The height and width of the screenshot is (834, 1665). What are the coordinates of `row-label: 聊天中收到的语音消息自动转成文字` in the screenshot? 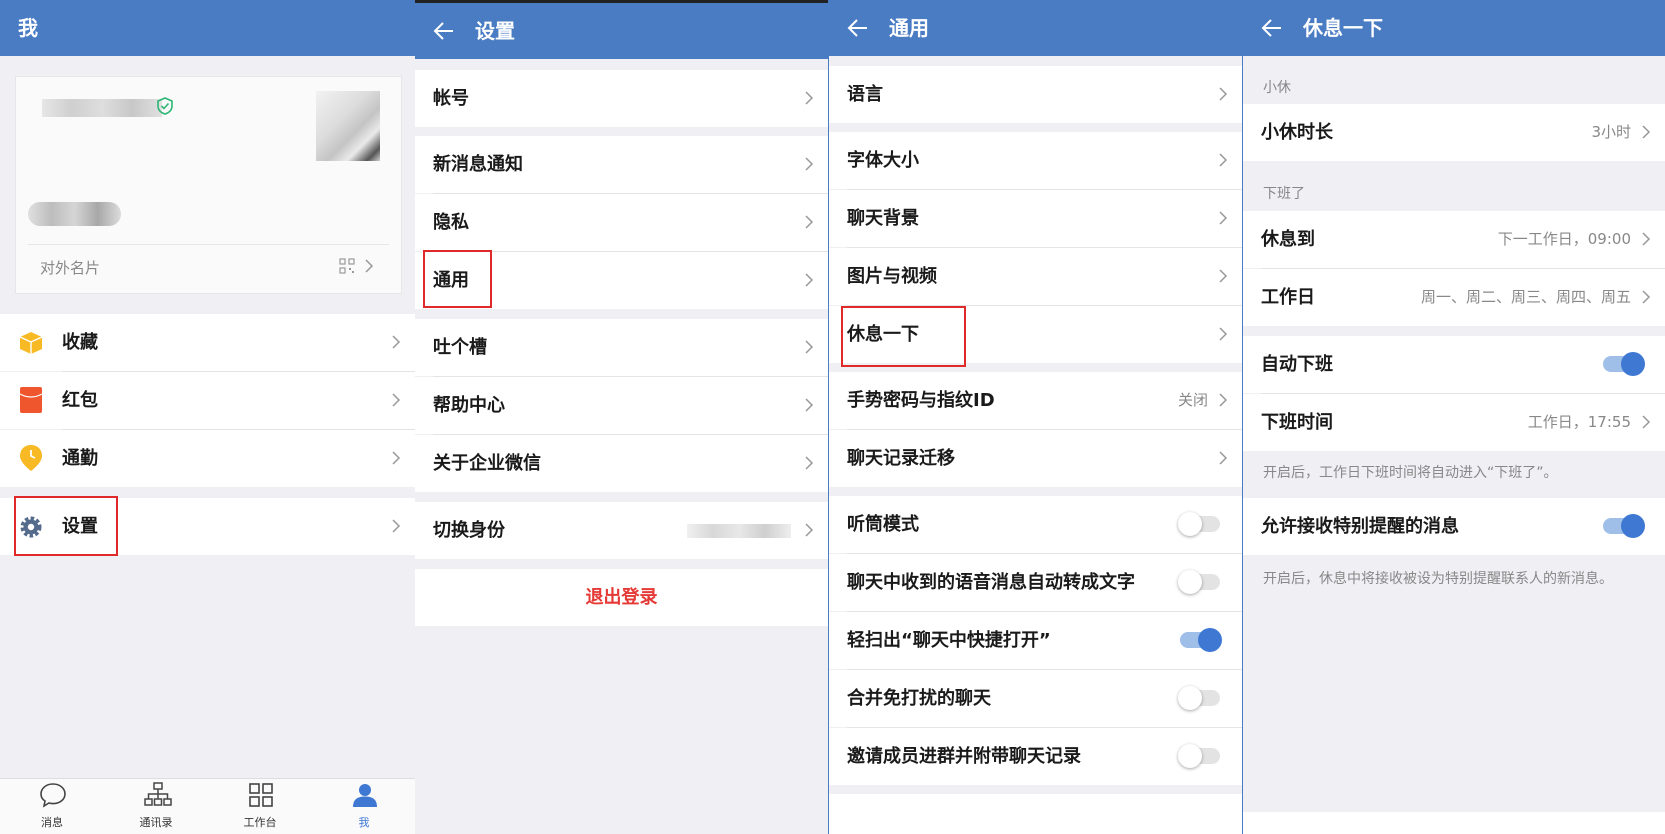 It's located at (991, 582).